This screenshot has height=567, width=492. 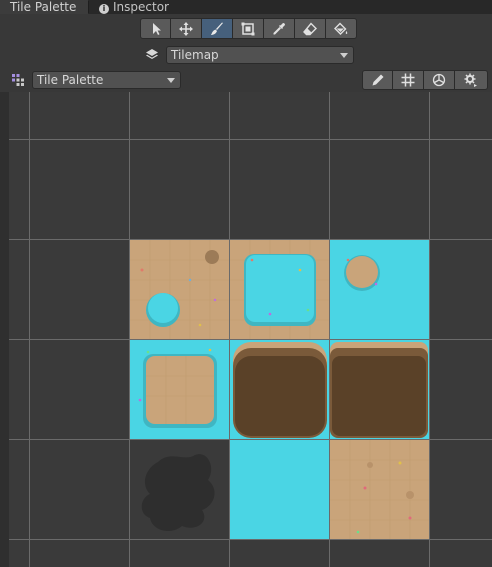 I want to click on fill-tool-button, so click(x=341, y=28).